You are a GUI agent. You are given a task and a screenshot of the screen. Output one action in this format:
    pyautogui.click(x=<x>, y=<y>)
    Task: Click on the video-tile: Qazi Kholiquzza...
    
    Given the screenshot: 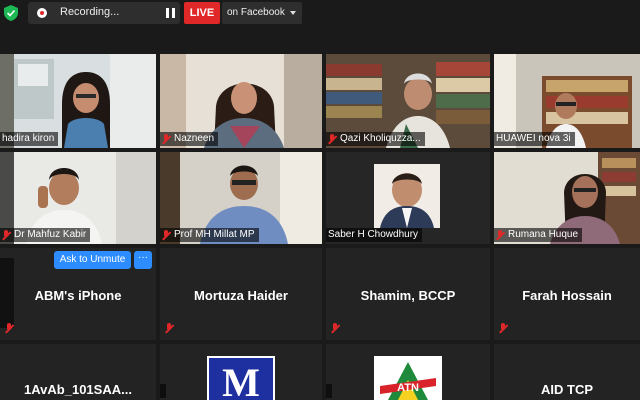 What is the action you would take?
    pyautogui.click(x=408, y=101)
    